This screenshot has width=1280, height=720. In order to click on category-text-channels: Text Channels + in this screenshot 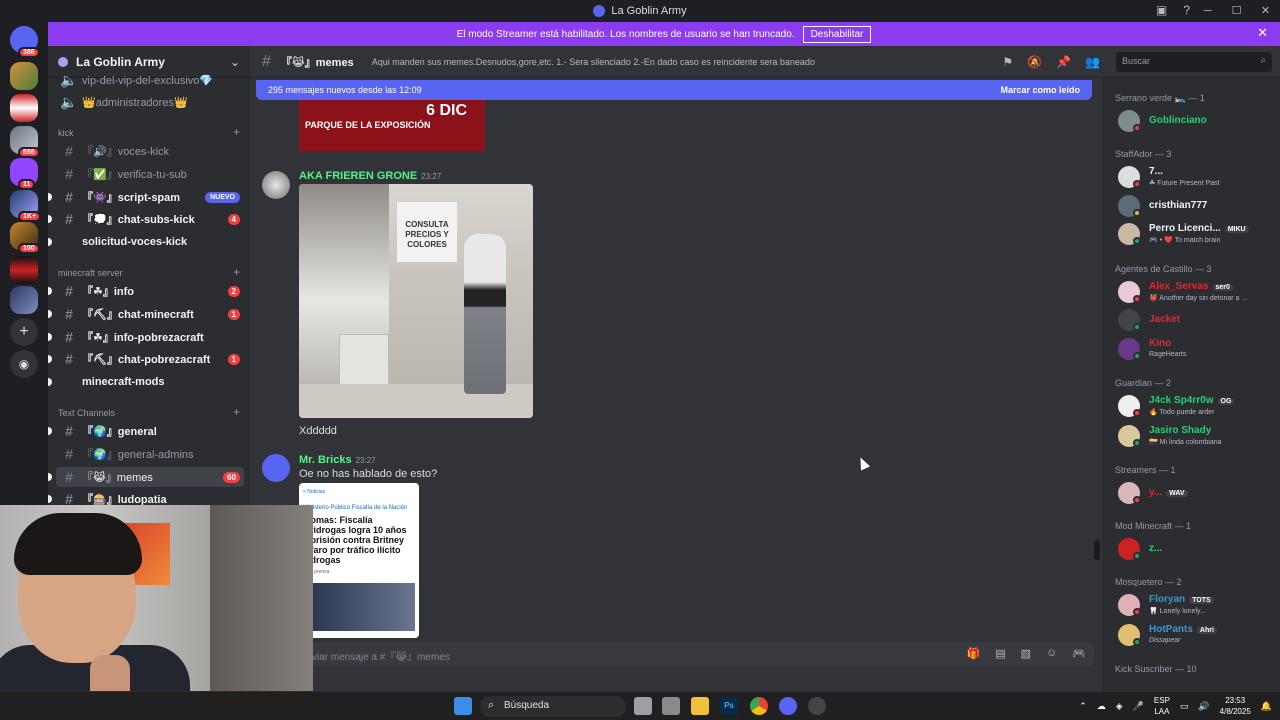, I will do `click(149, 412)`.